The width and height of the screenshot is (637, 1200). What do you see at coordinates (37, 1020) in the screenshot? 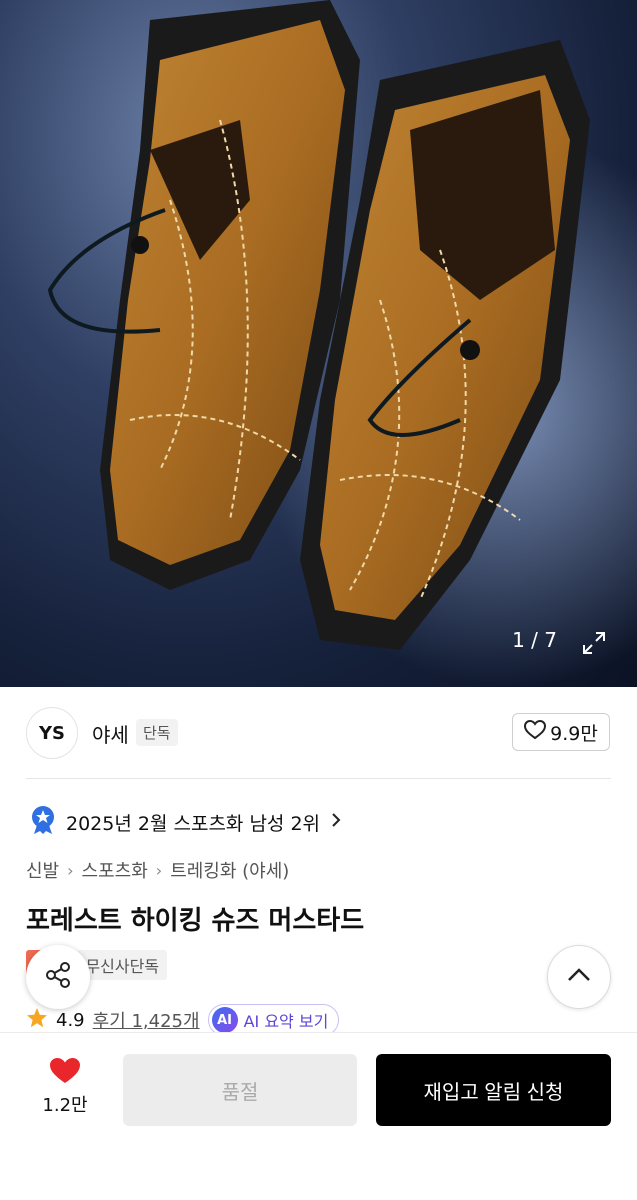
I see `star-icon` at bounding box center [37, 1020].